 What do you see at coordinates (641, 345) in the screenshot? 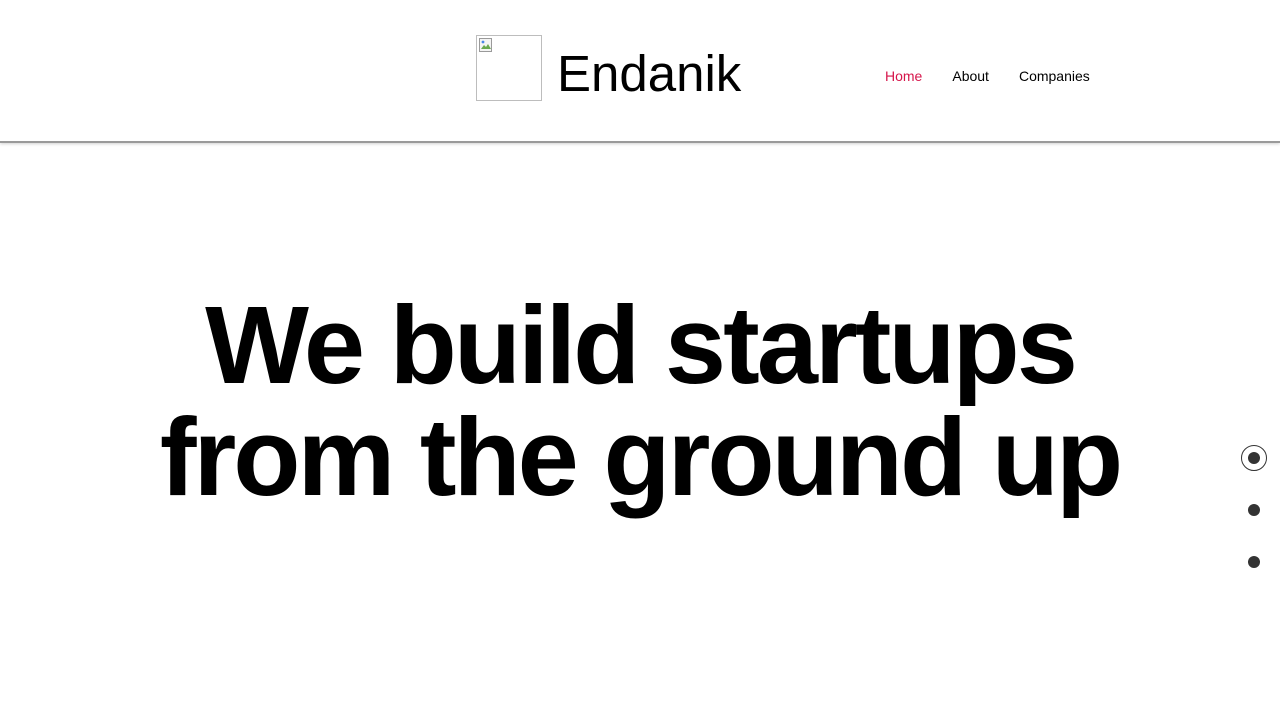
I see `hero-line-1: We build startups` at bounding box center [641, 345].